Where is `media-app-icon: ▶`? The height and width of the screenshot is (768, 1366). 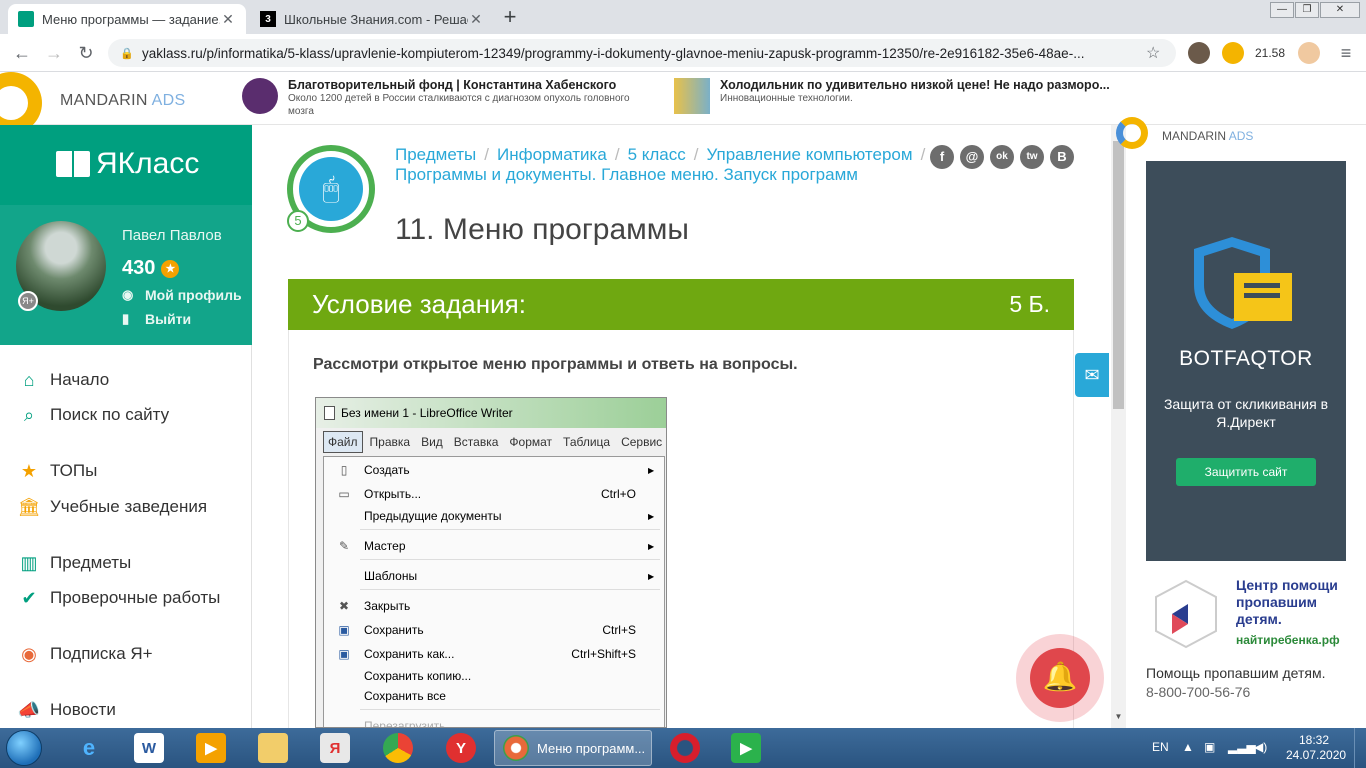 media-app-icon: ▶ is located at coordinates (746, 748).